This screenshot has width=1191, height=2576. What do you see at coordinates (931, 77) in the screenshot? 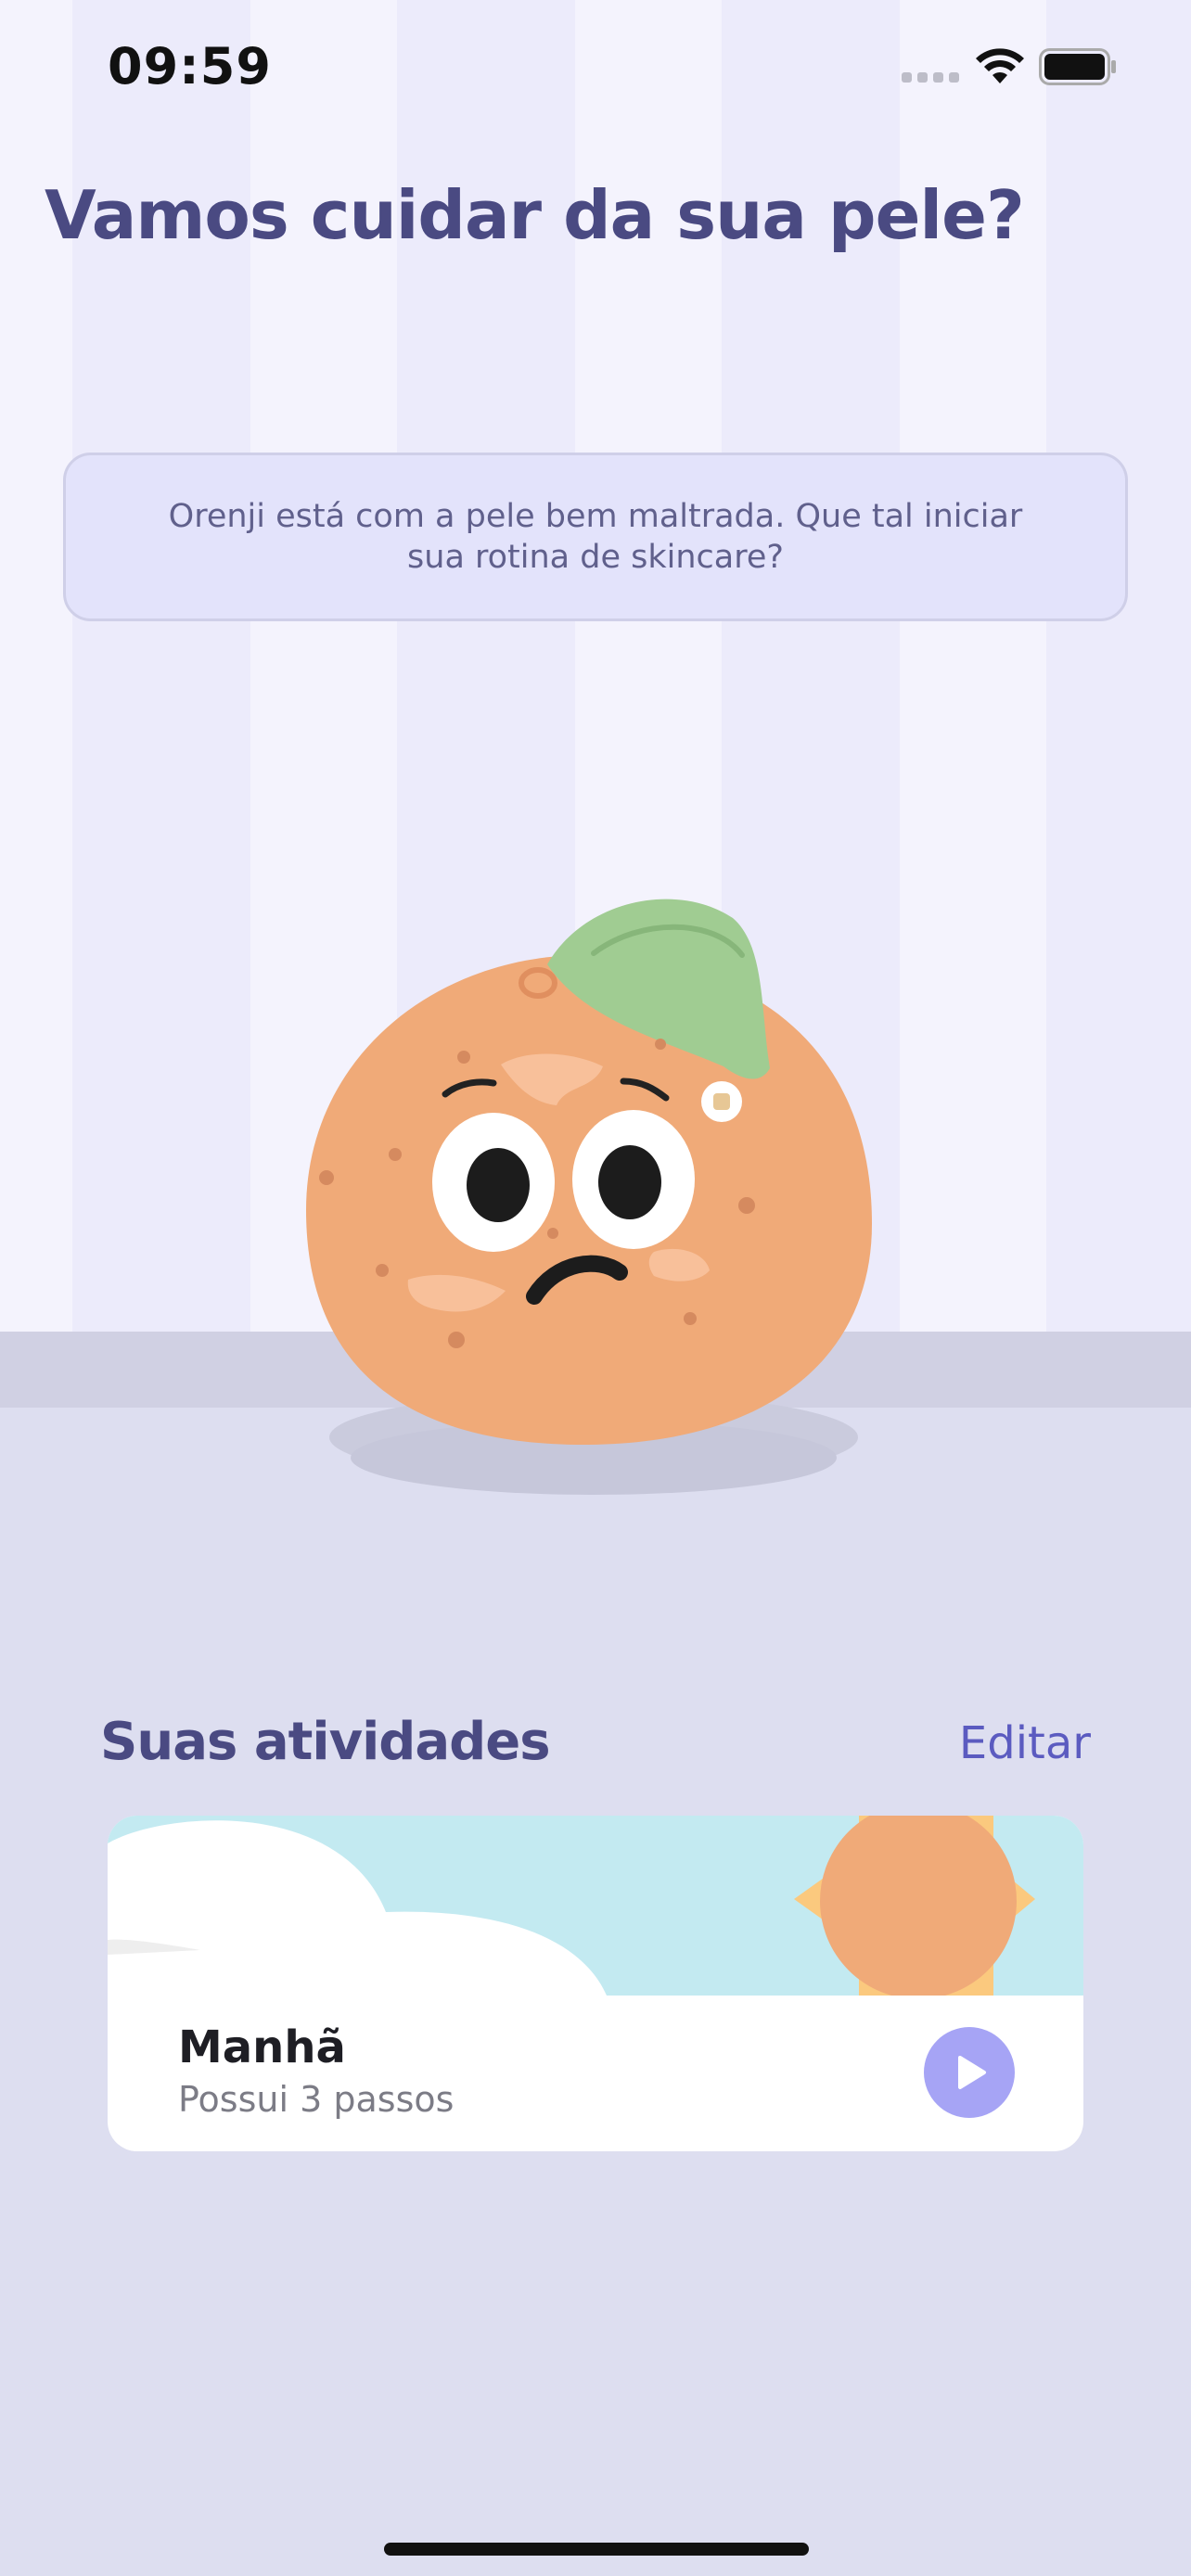
I see `signal-icon` at bounding box center [931, 77].